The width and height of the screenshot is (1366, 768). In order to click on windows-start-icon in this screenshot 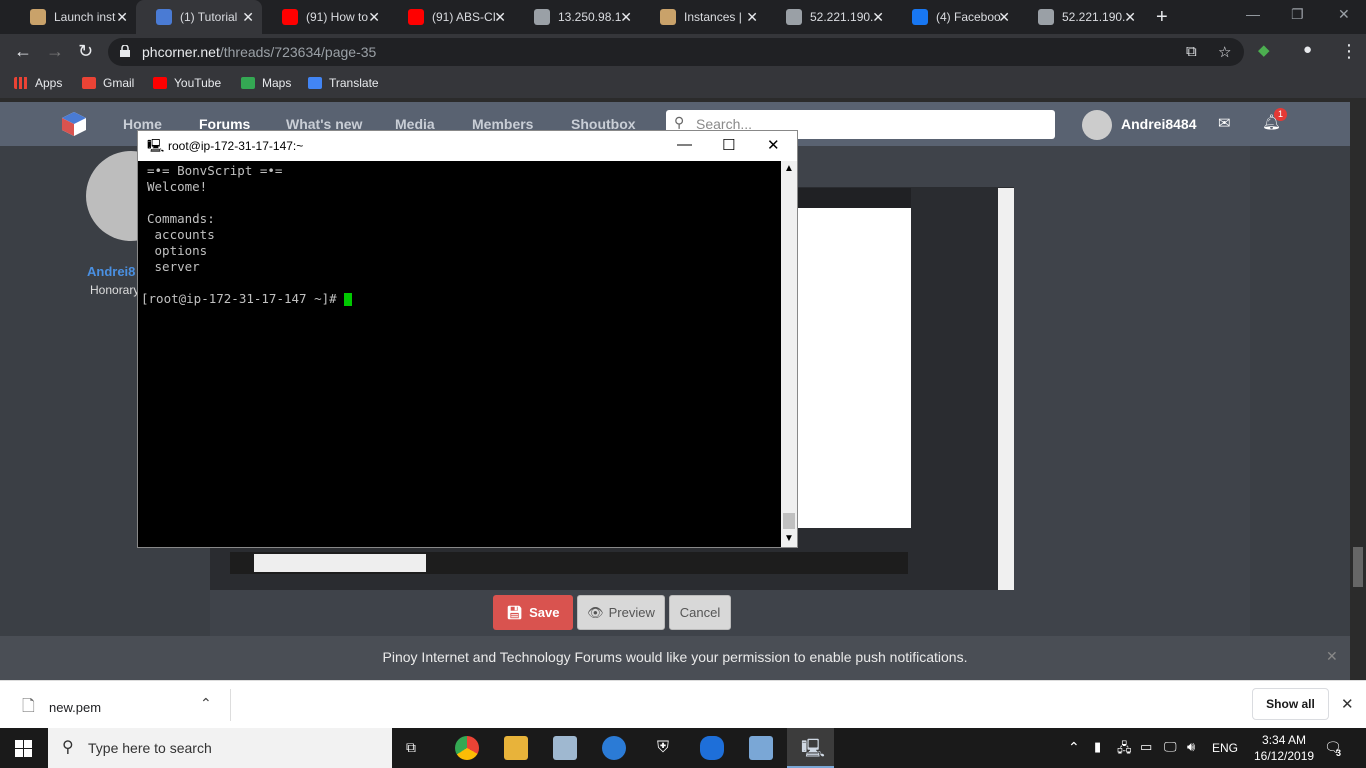, I will do `click(23, 748)`.